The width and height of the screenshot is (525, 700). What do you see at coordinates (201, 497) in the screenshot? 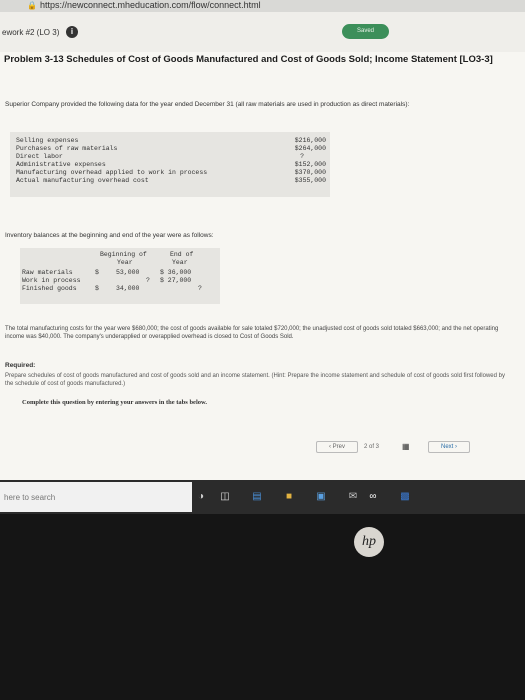
I see `microphone-icon: ◑` at bounding box center [201, 497].